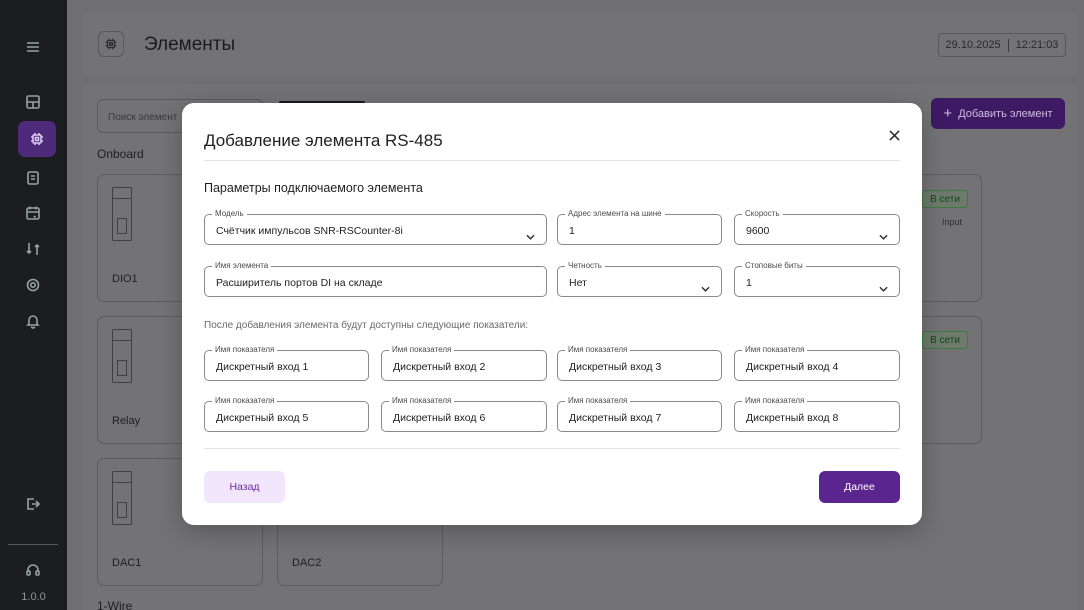 The image size is (1084, 610). I want to click on element-name: Relay, so click(126, 421).